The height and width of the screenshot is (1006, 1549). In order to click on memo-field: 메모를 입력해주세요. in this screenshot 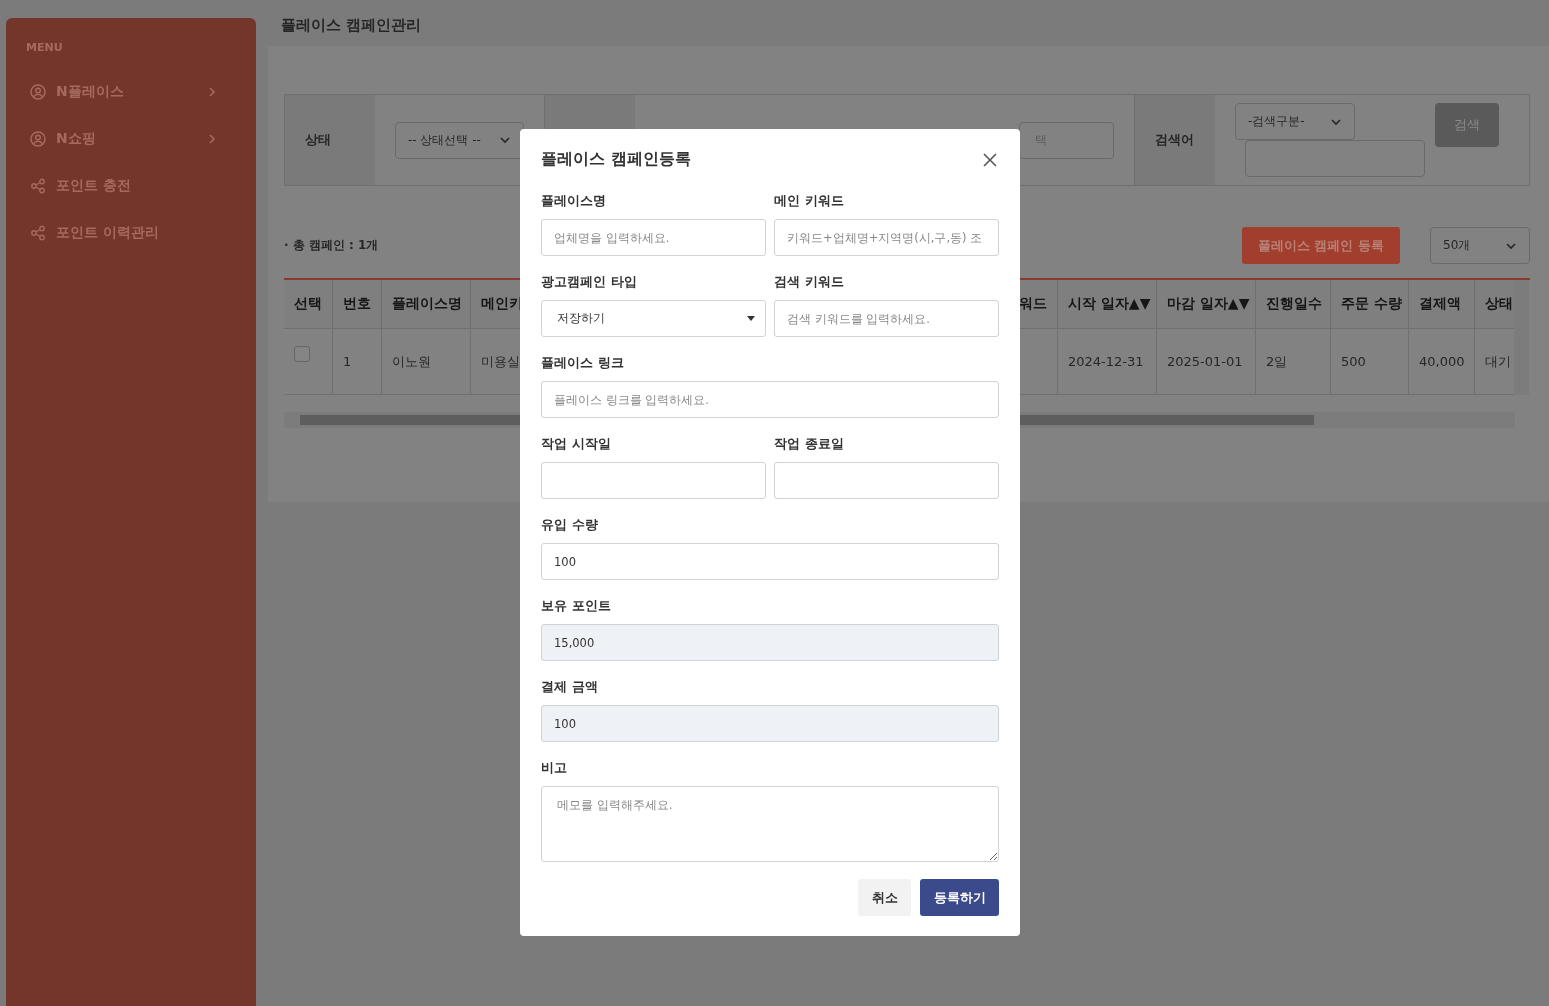, I will do `click(770, 824)`.